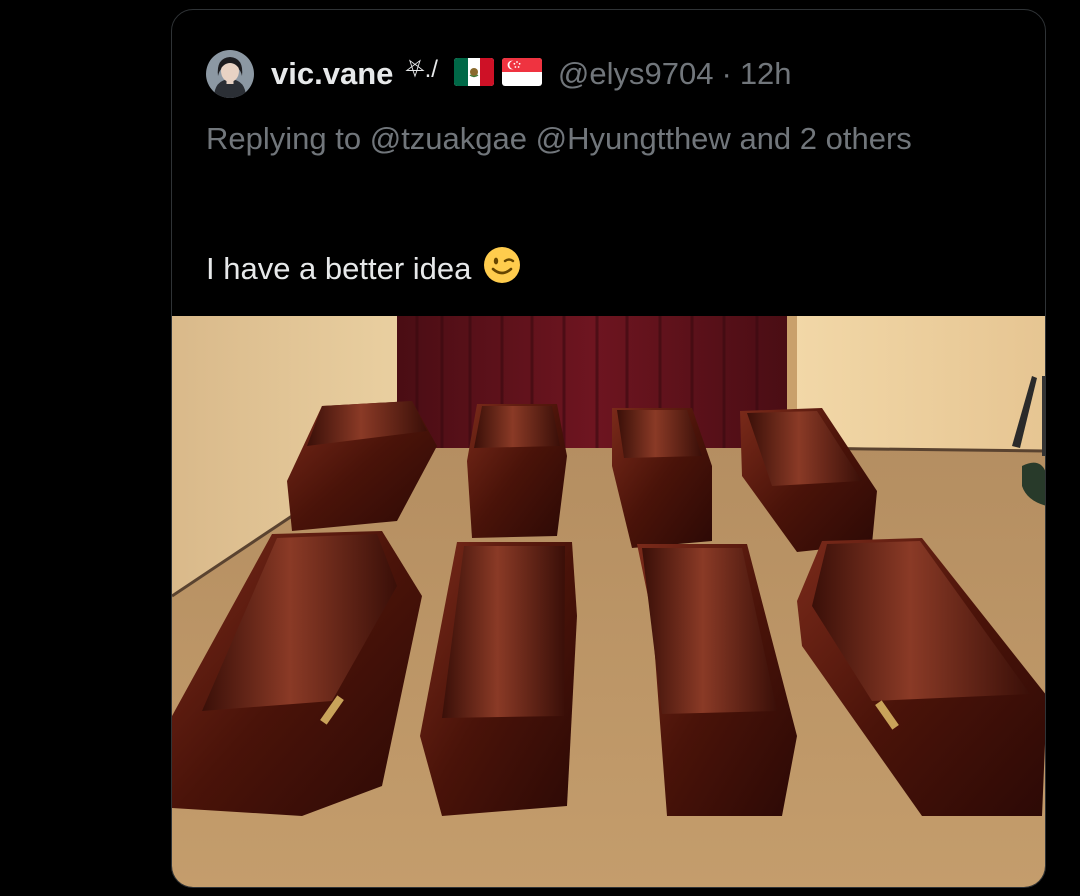  I want to click on replying-to-label: Replying to, so click(288, 138).